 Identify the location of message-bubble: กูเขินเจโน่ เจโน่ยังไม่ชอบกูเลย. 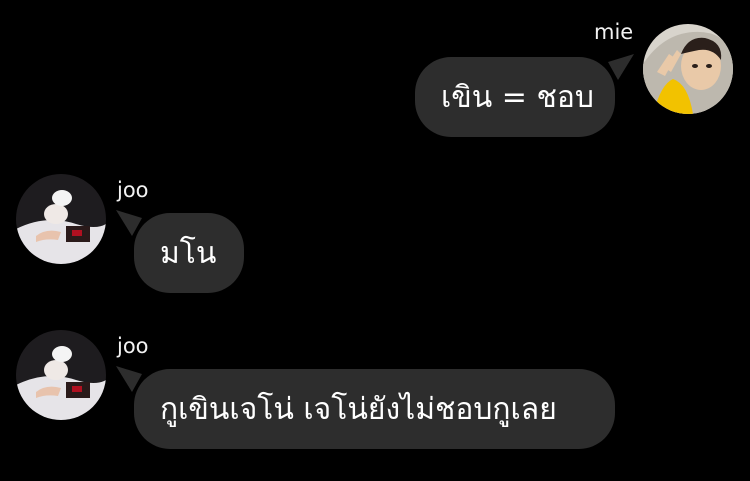
(374, 409).